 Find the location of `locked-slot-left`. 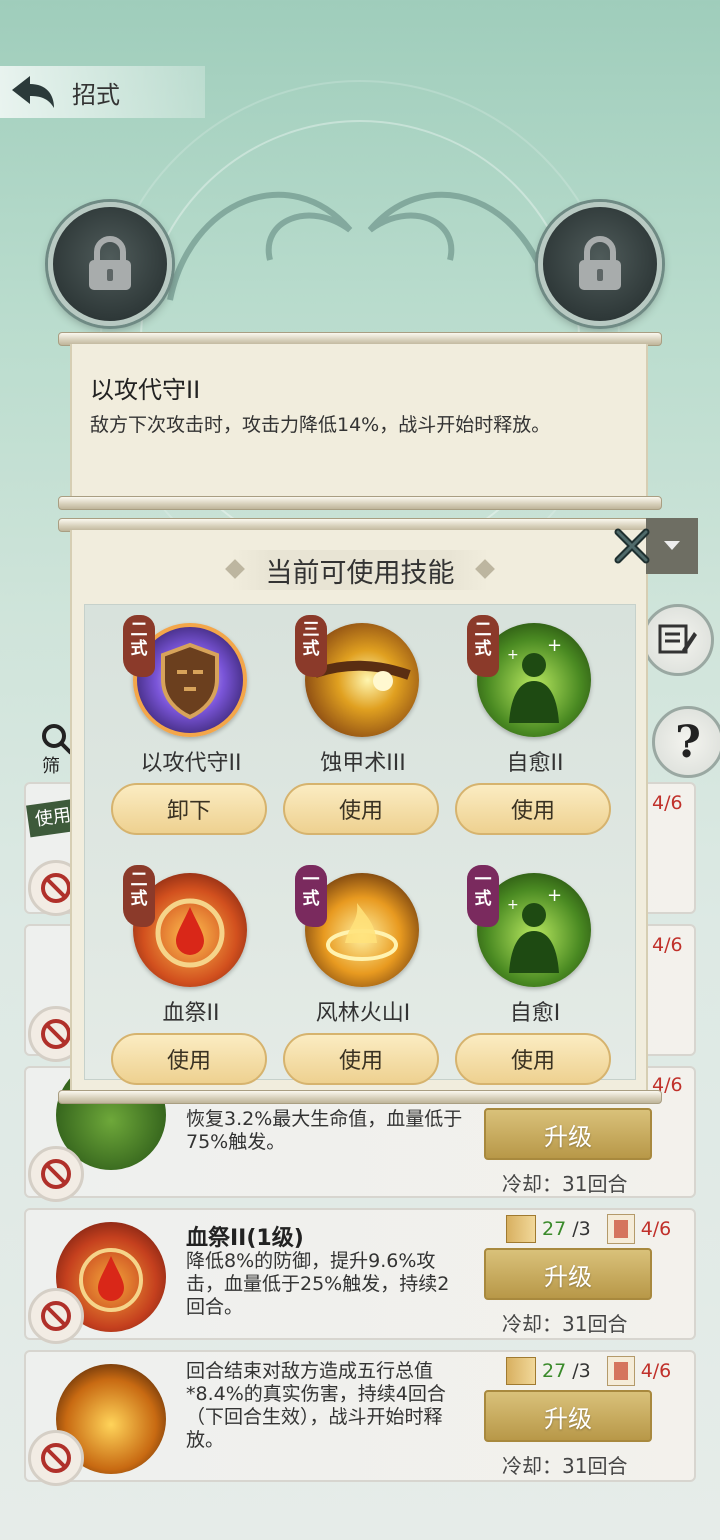

locked-slot-left is located at coordinates (110, 264).